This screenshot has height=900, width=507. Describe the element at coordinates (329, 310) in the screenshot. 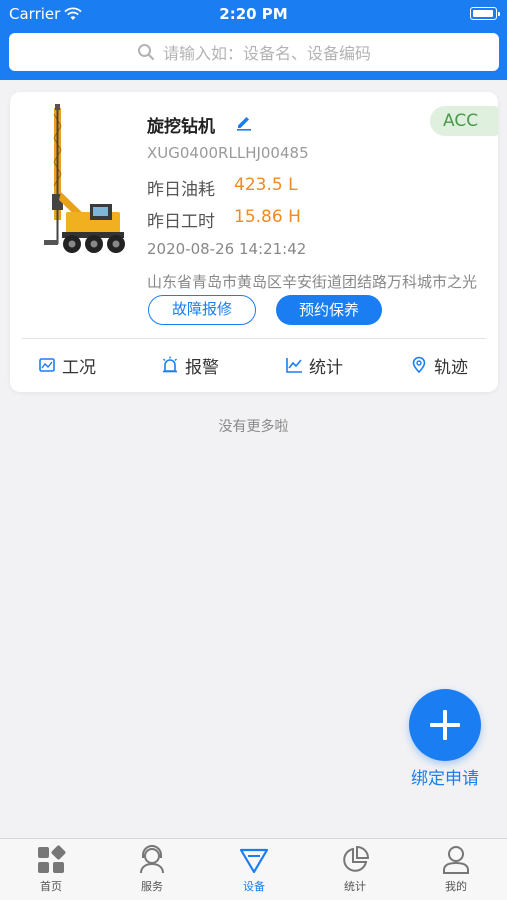

I see `maintenance-booking-button: 预约保养` at that location.